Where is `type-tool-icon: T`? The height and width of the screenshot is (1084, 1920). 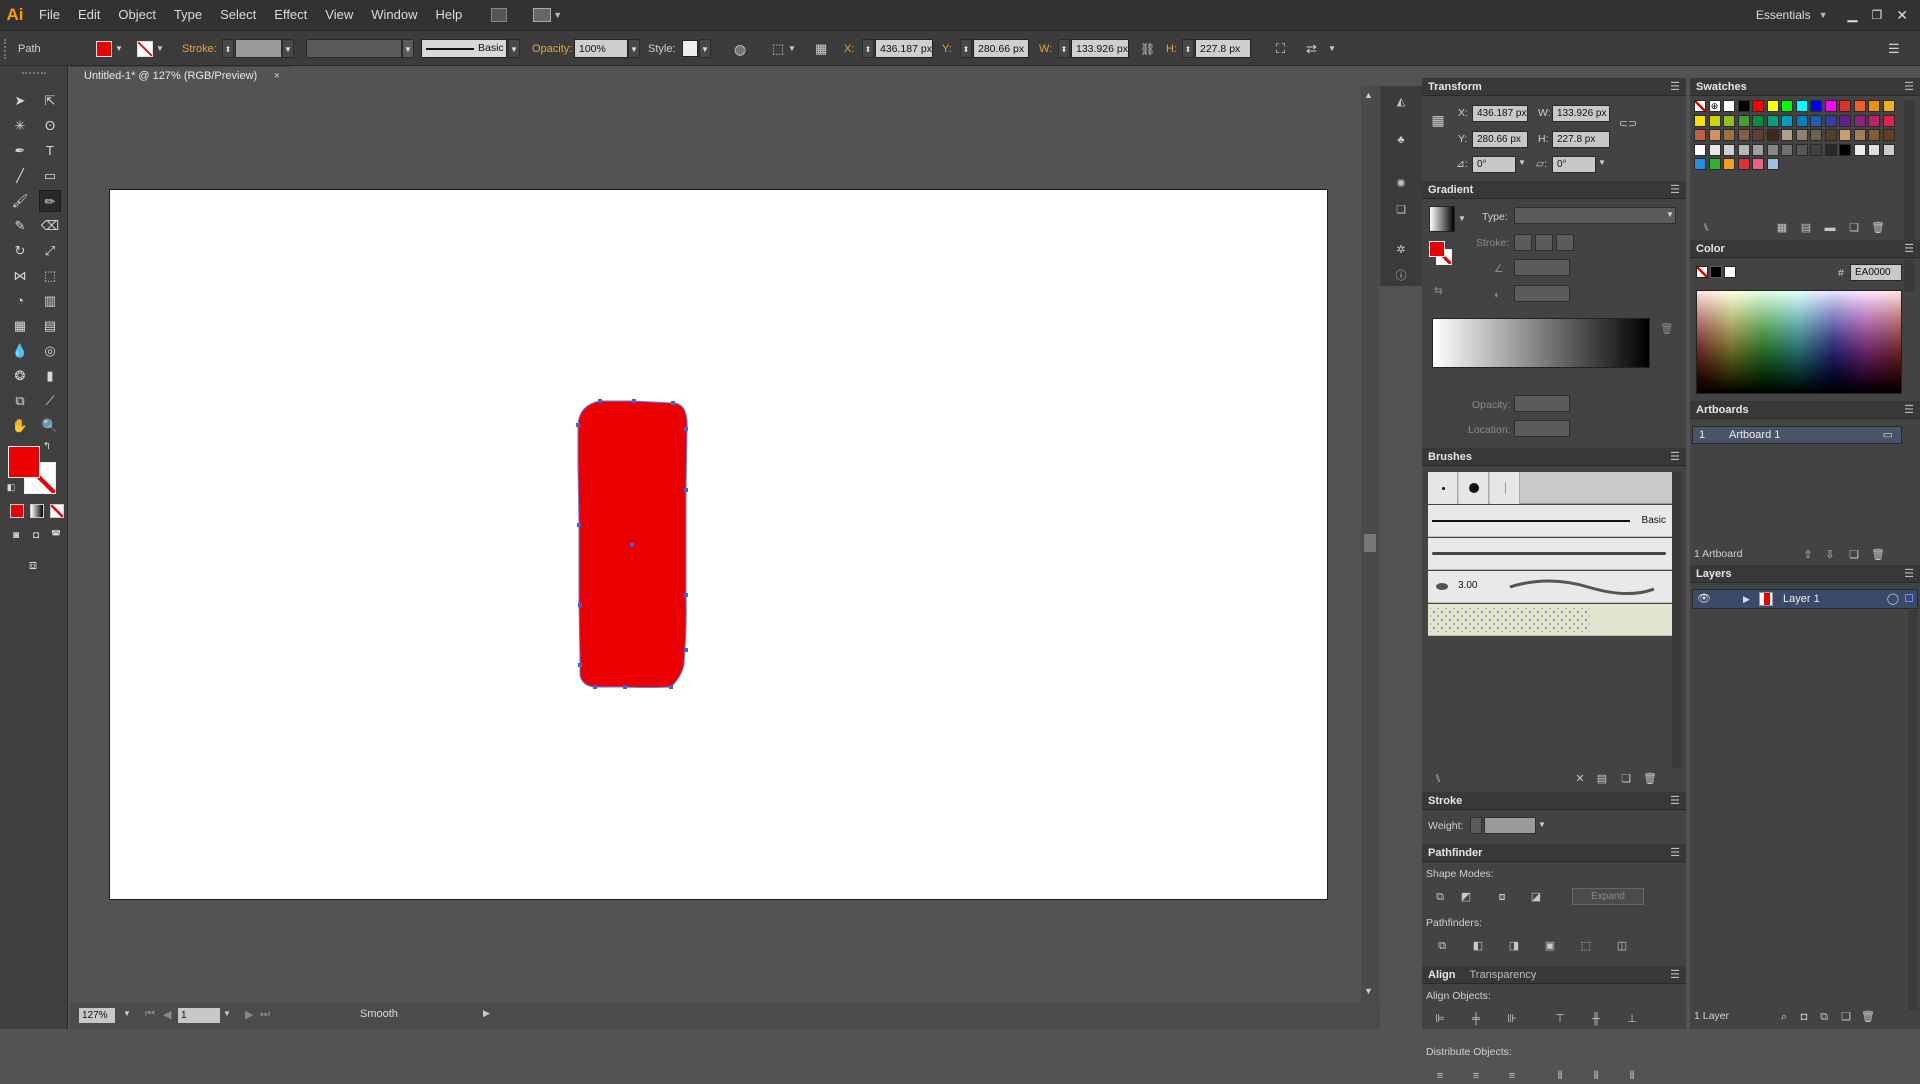
type-tool-icon: T is located at coordinates (50, 151).